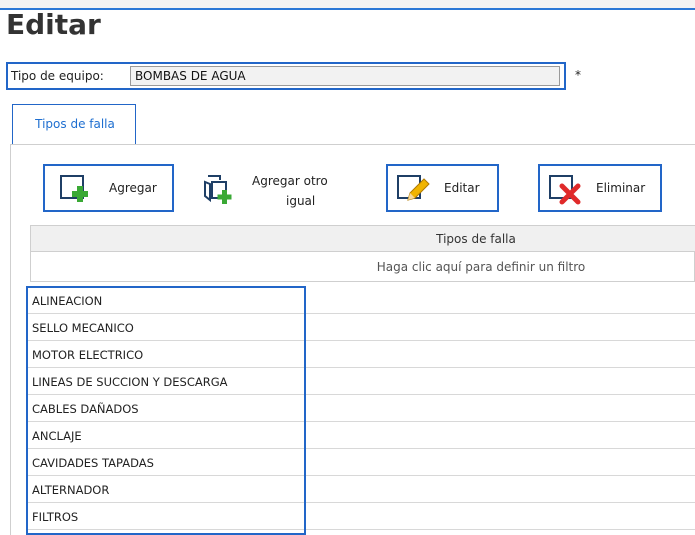  Describe the element at coordinates (363, 267) in the screenshot. I see `filter-row: Haga clic aquí para definir un filtro` at that location.